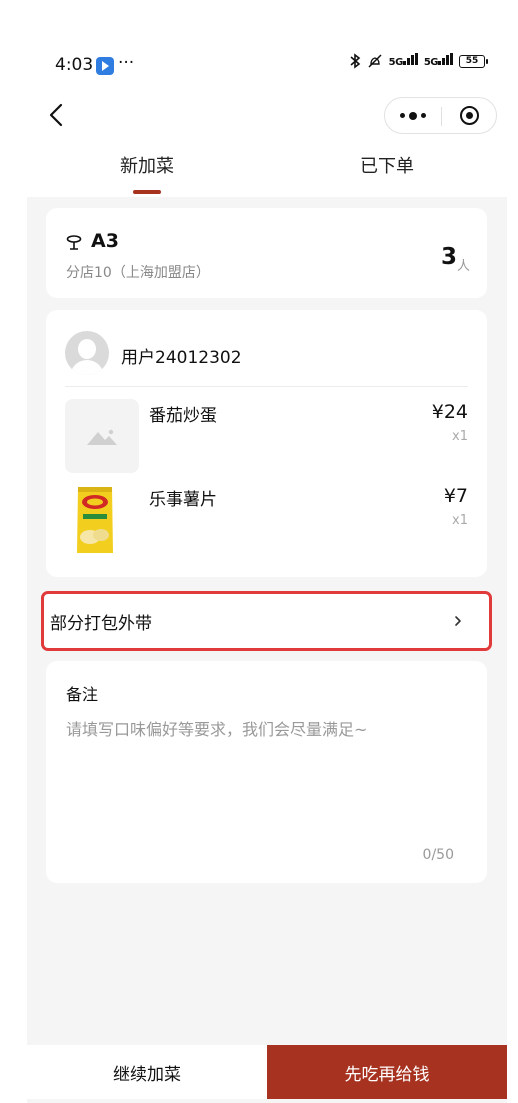 This screenshot has height=1103, width=518. I want to click on remark-char-counter: 0/50, so click(438, 855).